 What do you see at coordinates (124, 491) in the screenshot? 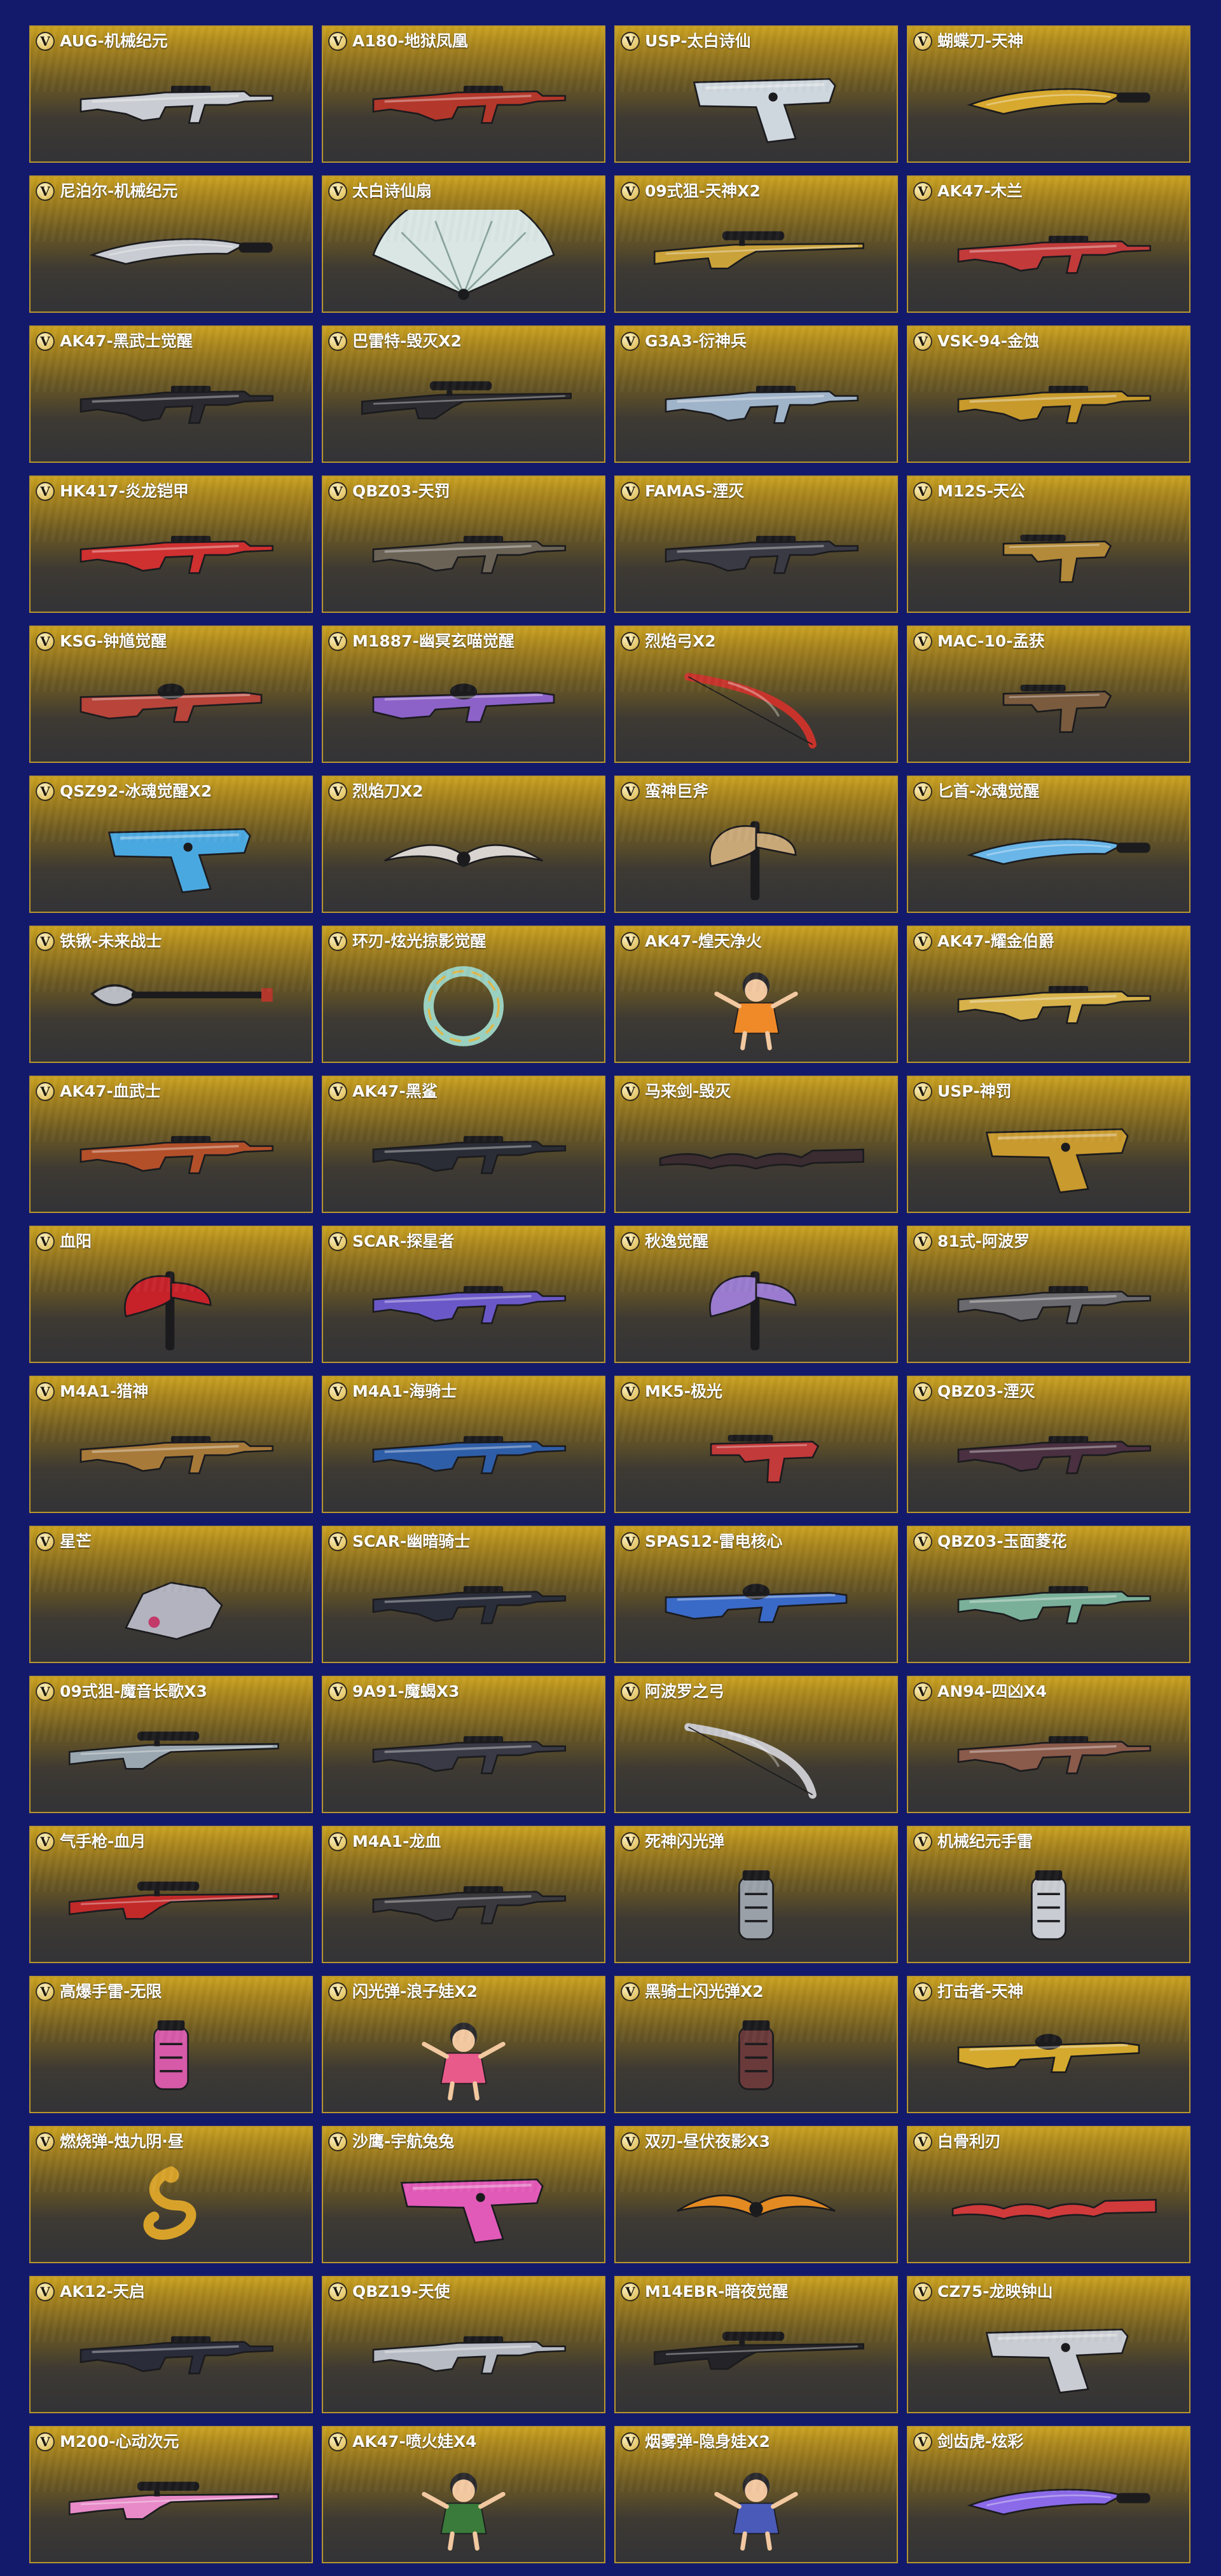
I see `weapon-name: HK417-炎龙铠甲` at bounding box center [124, 491].